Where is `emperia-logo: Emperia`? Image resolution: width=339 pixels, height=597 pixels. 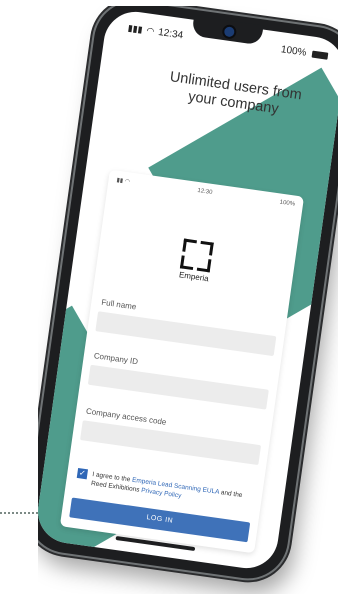
emperia-logo: Emperia is located at coordinates (195, 261).